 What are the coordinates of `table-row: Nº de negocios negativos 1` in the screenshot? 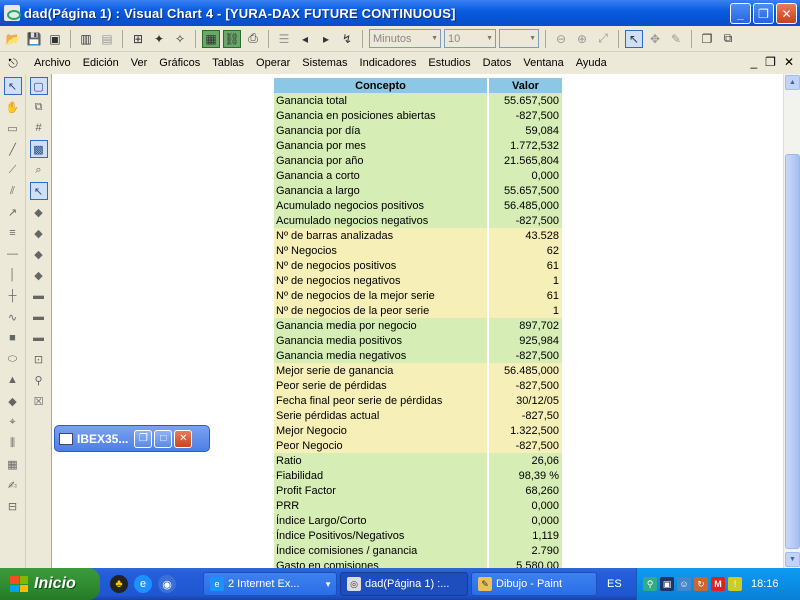 It's located at (418, 280).